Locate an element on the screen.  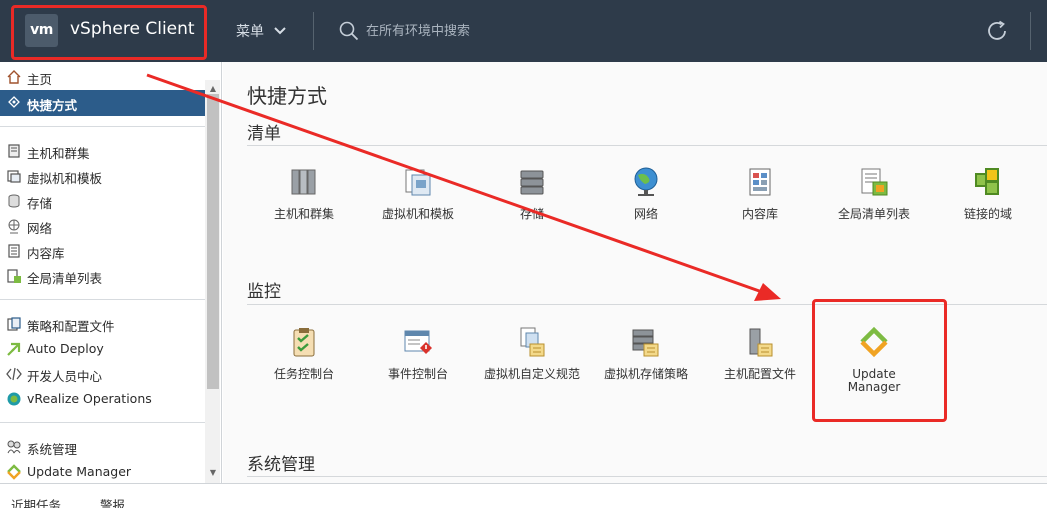
sidebar-item-vrealize-operations: vRealize Operations is located at coordinates (102, 399).